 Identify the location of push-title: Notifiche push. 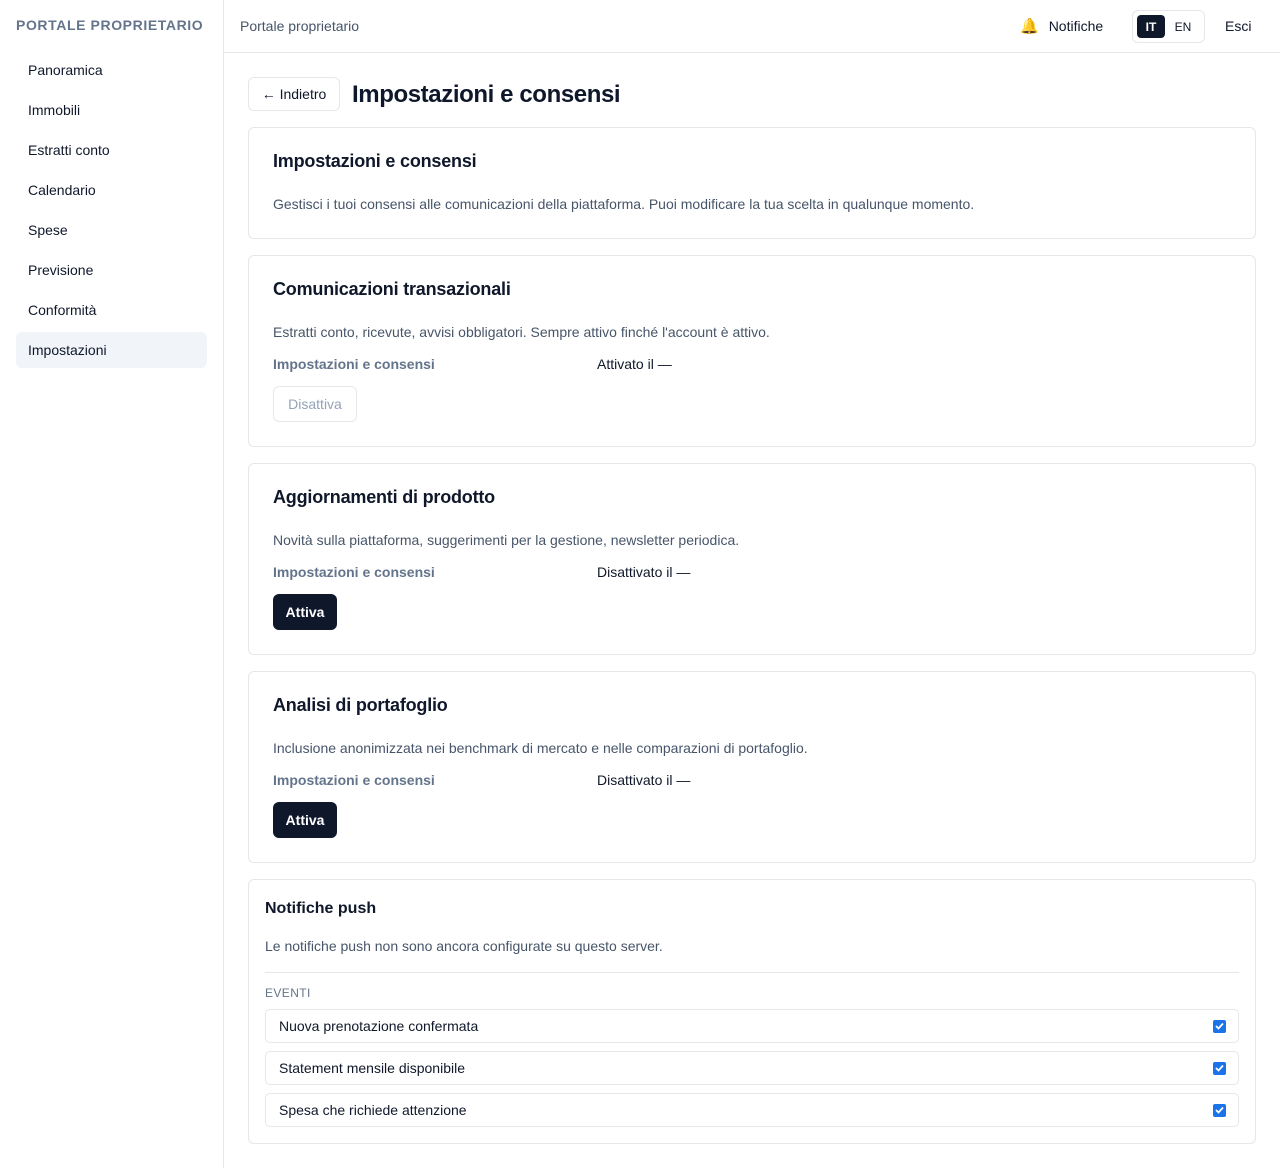
(321, 908).